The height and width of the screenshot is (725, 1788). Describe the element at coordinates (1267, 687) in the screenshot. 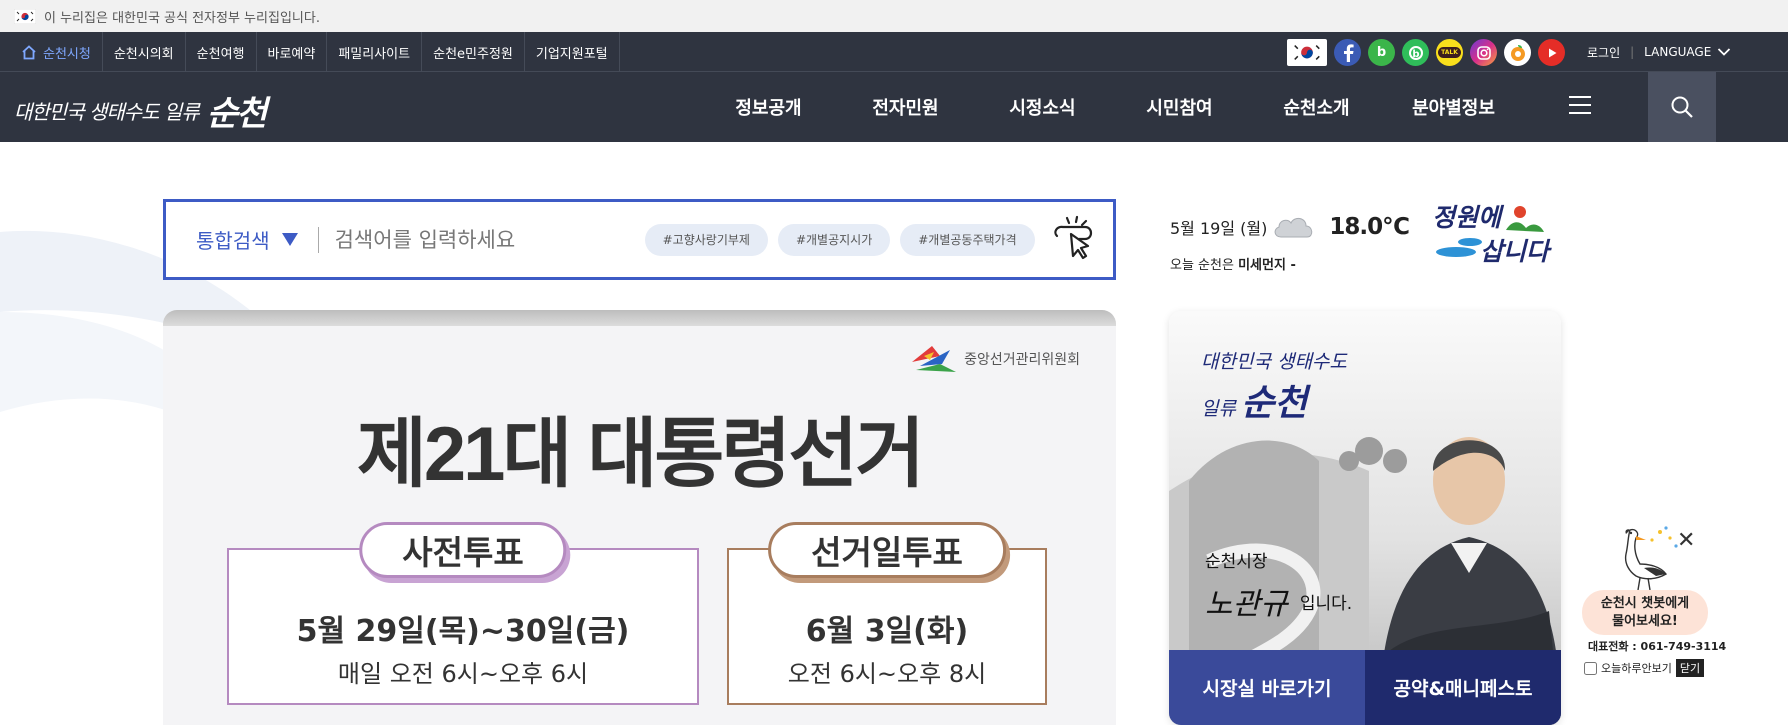

I see `mayor-office-button: 시장실 바로가기` at that location.